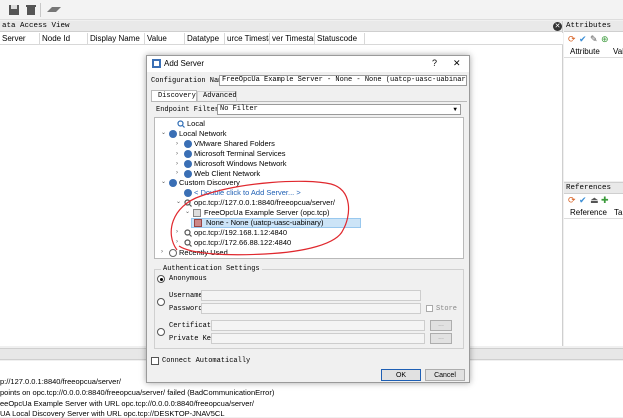  I want to click on store-label: Store, so click(447, 309).